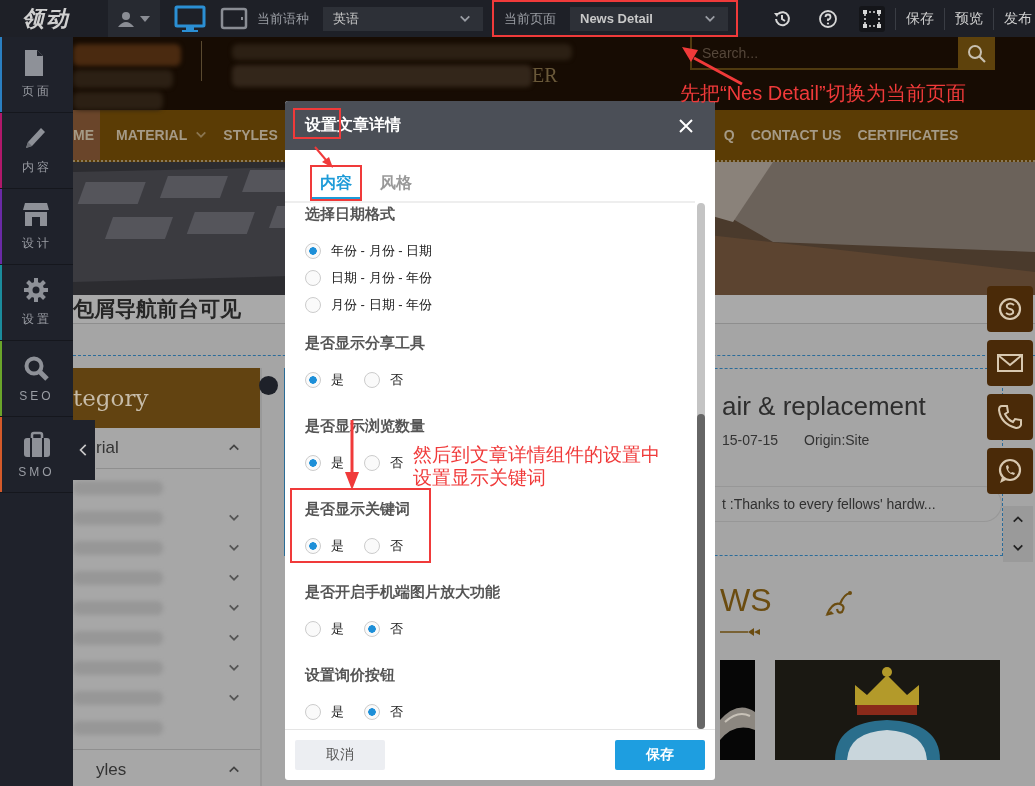 The width and height of the screenshot is (1035, 786). Describe the element at coordinates (403, 18) in the screenshot. I see `language-select: 英语` at that location.